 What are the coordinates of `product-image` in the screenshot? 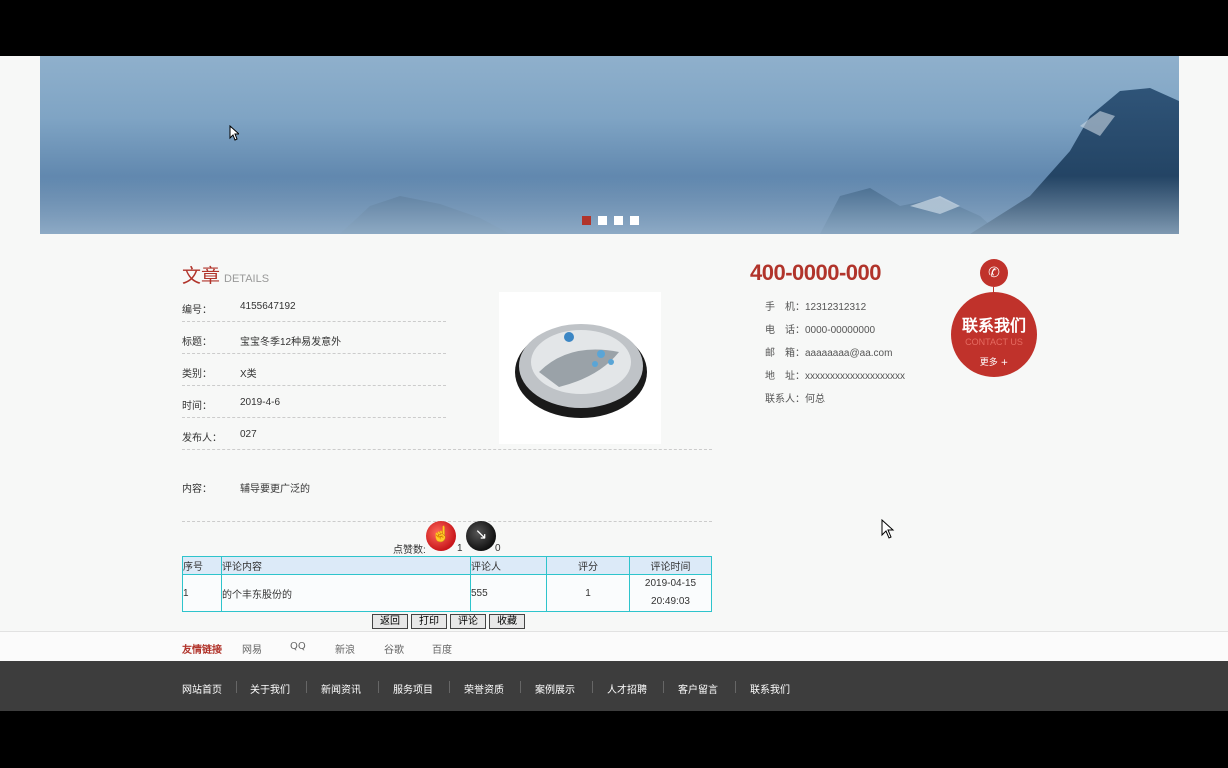 It's located at (580, 368).